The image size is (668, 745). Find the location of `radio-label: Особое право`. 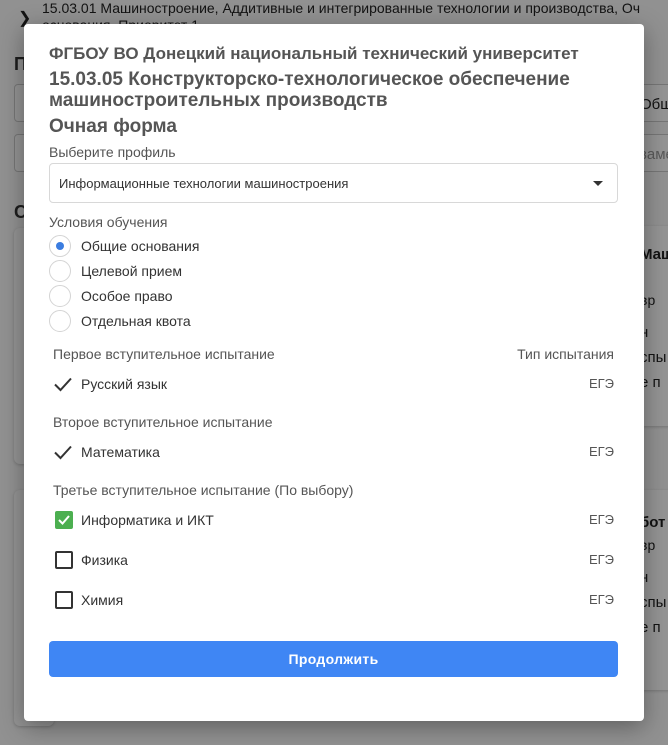

radio-label: Особое право is located at coordinates (127, 296).